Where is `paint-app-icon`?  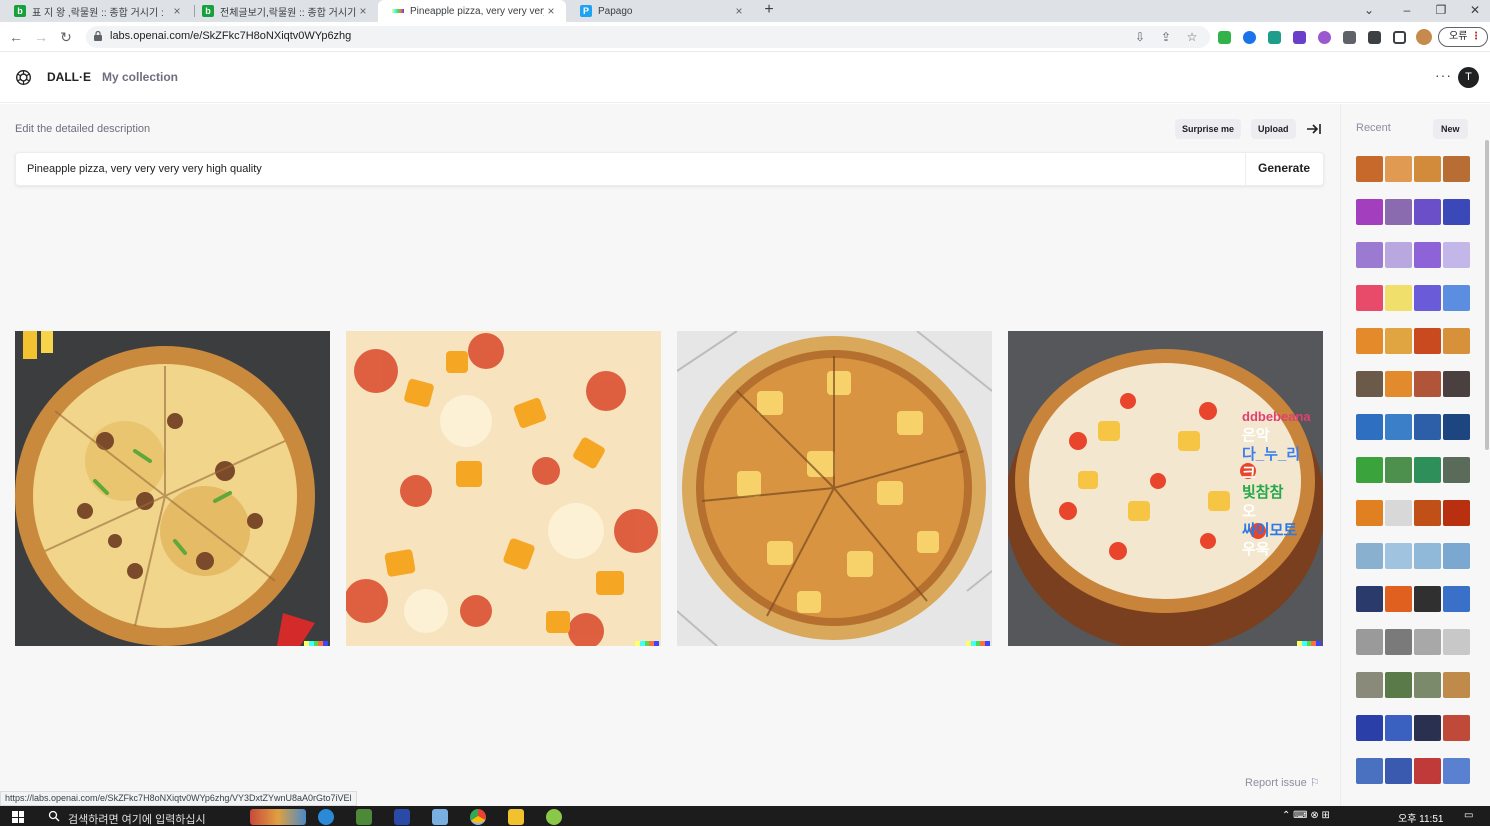
paint-app-icon is located at coordinates (554, 817).